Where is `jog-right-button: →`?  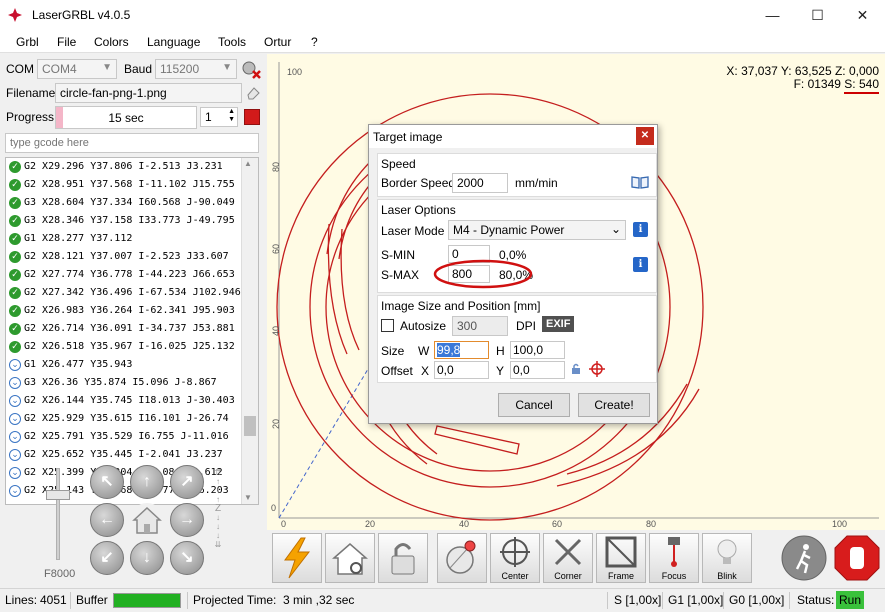
jog-right-button: → is located at coordinates (187, 520).